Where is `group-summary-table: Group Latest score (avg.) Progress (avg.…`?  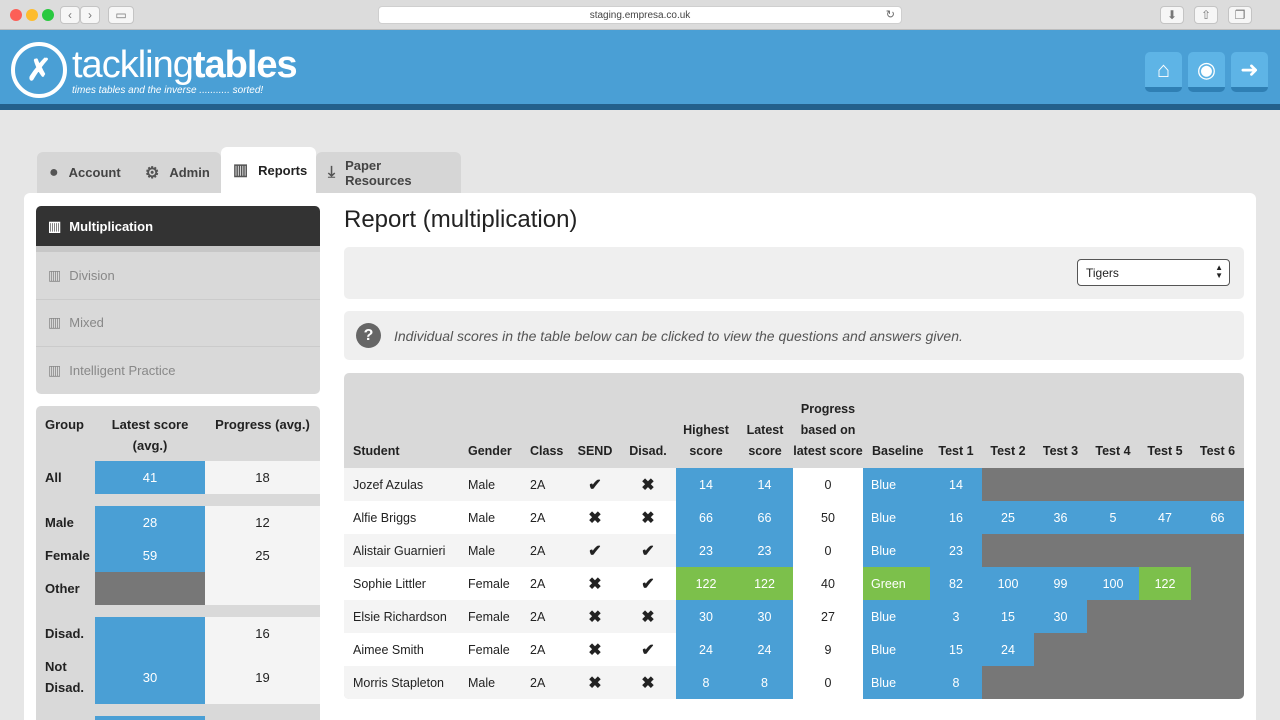 group-summary-table: Group Latest score (avg.) Progress (avg.… is located at coordinates (178, 563).